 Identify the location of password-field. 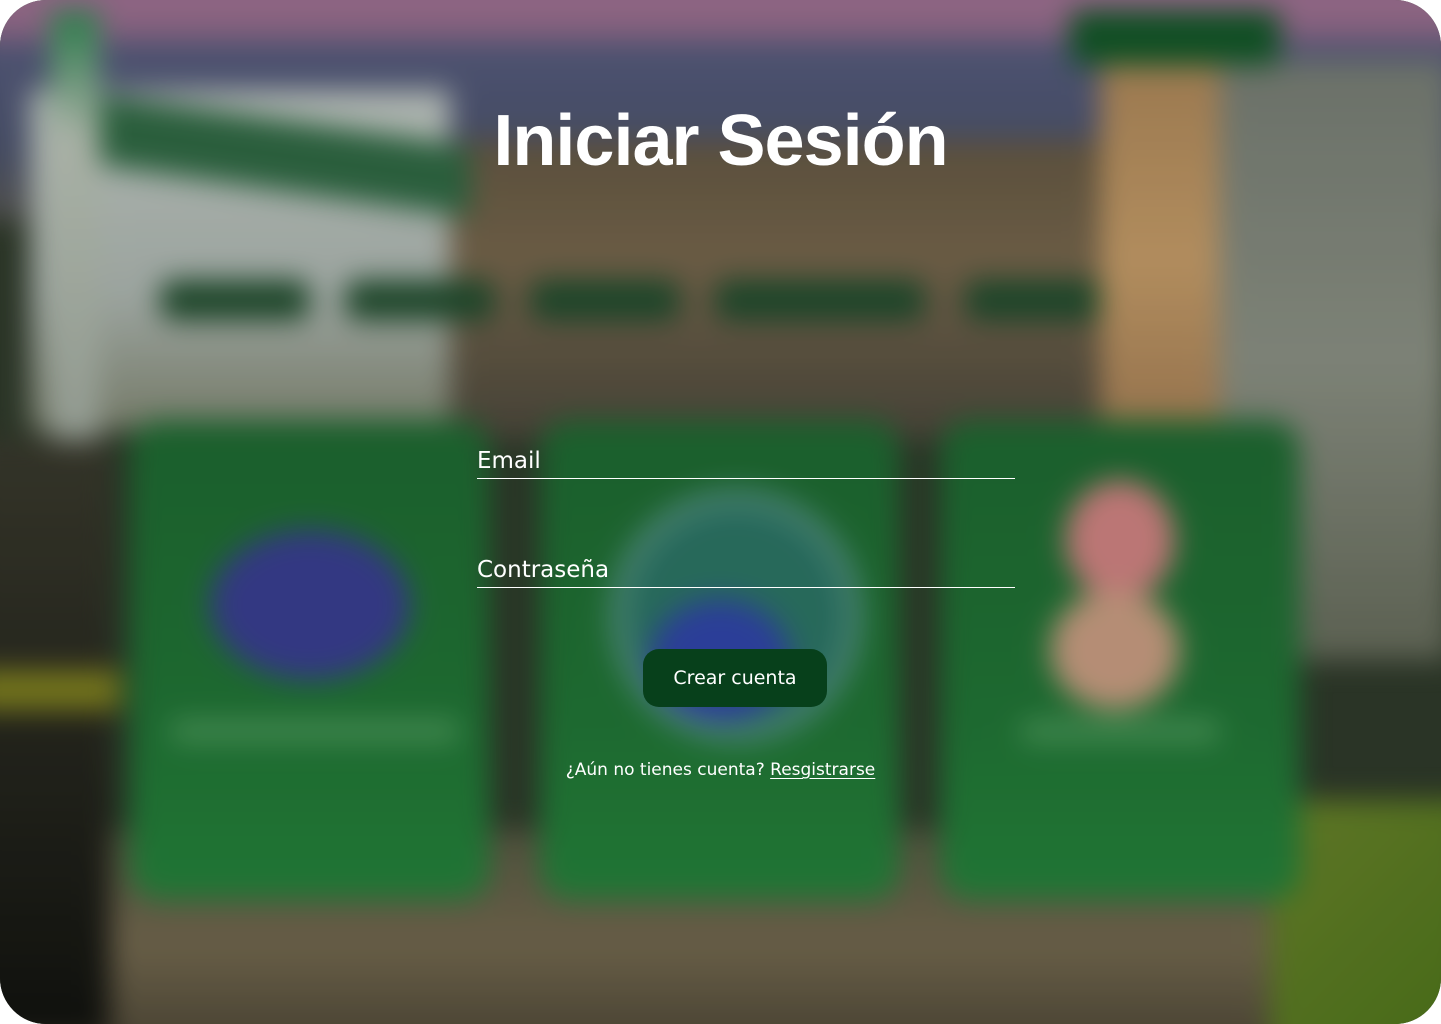
(746, 572).